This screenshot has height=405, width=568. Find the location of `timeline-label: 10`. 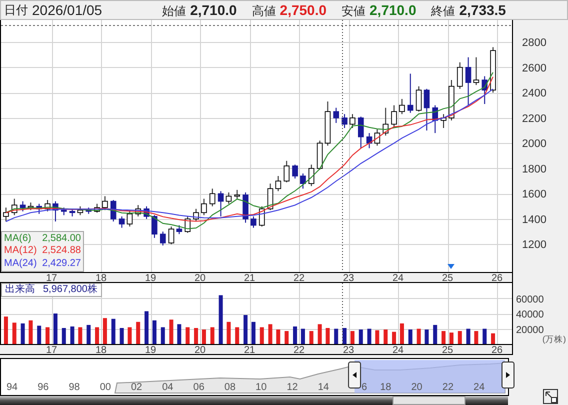

timeline-label: 10 is located at coordinates (261, 387).